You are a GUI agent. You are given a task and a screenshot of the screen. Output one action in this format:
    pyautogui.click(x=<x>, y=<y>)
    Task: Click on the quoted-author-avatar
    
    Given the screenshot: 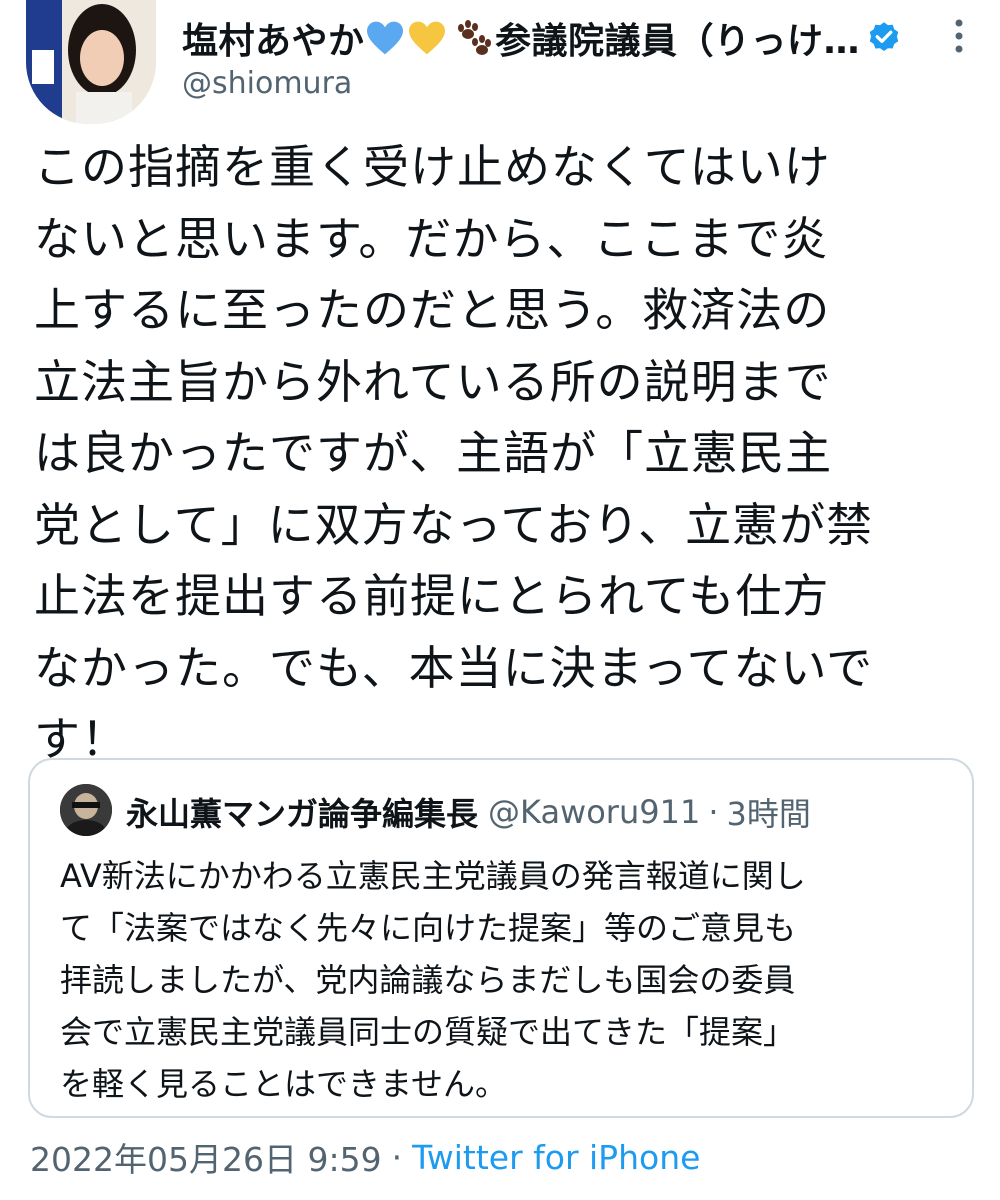 What is the action you would take?
    pyautogui.click(x=86, y=810)
    